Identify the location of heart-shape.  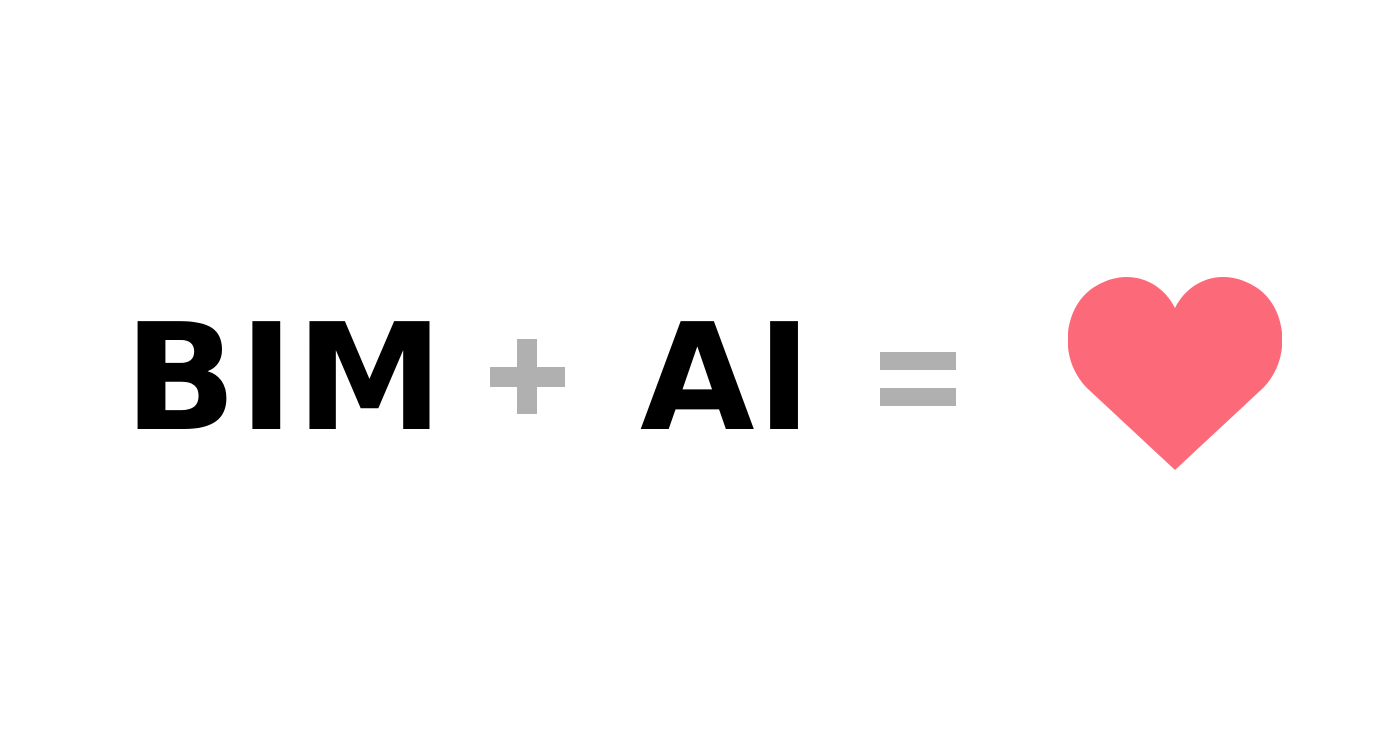
(1175, 373).